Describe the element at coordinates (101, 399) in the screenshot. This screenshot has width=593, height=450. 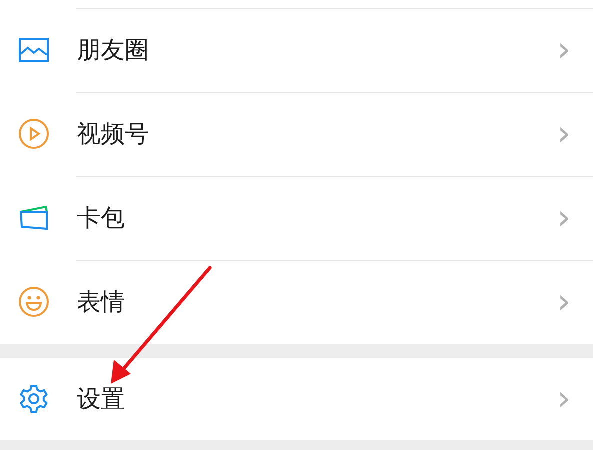
I see `menu-label: 设置` at that location.